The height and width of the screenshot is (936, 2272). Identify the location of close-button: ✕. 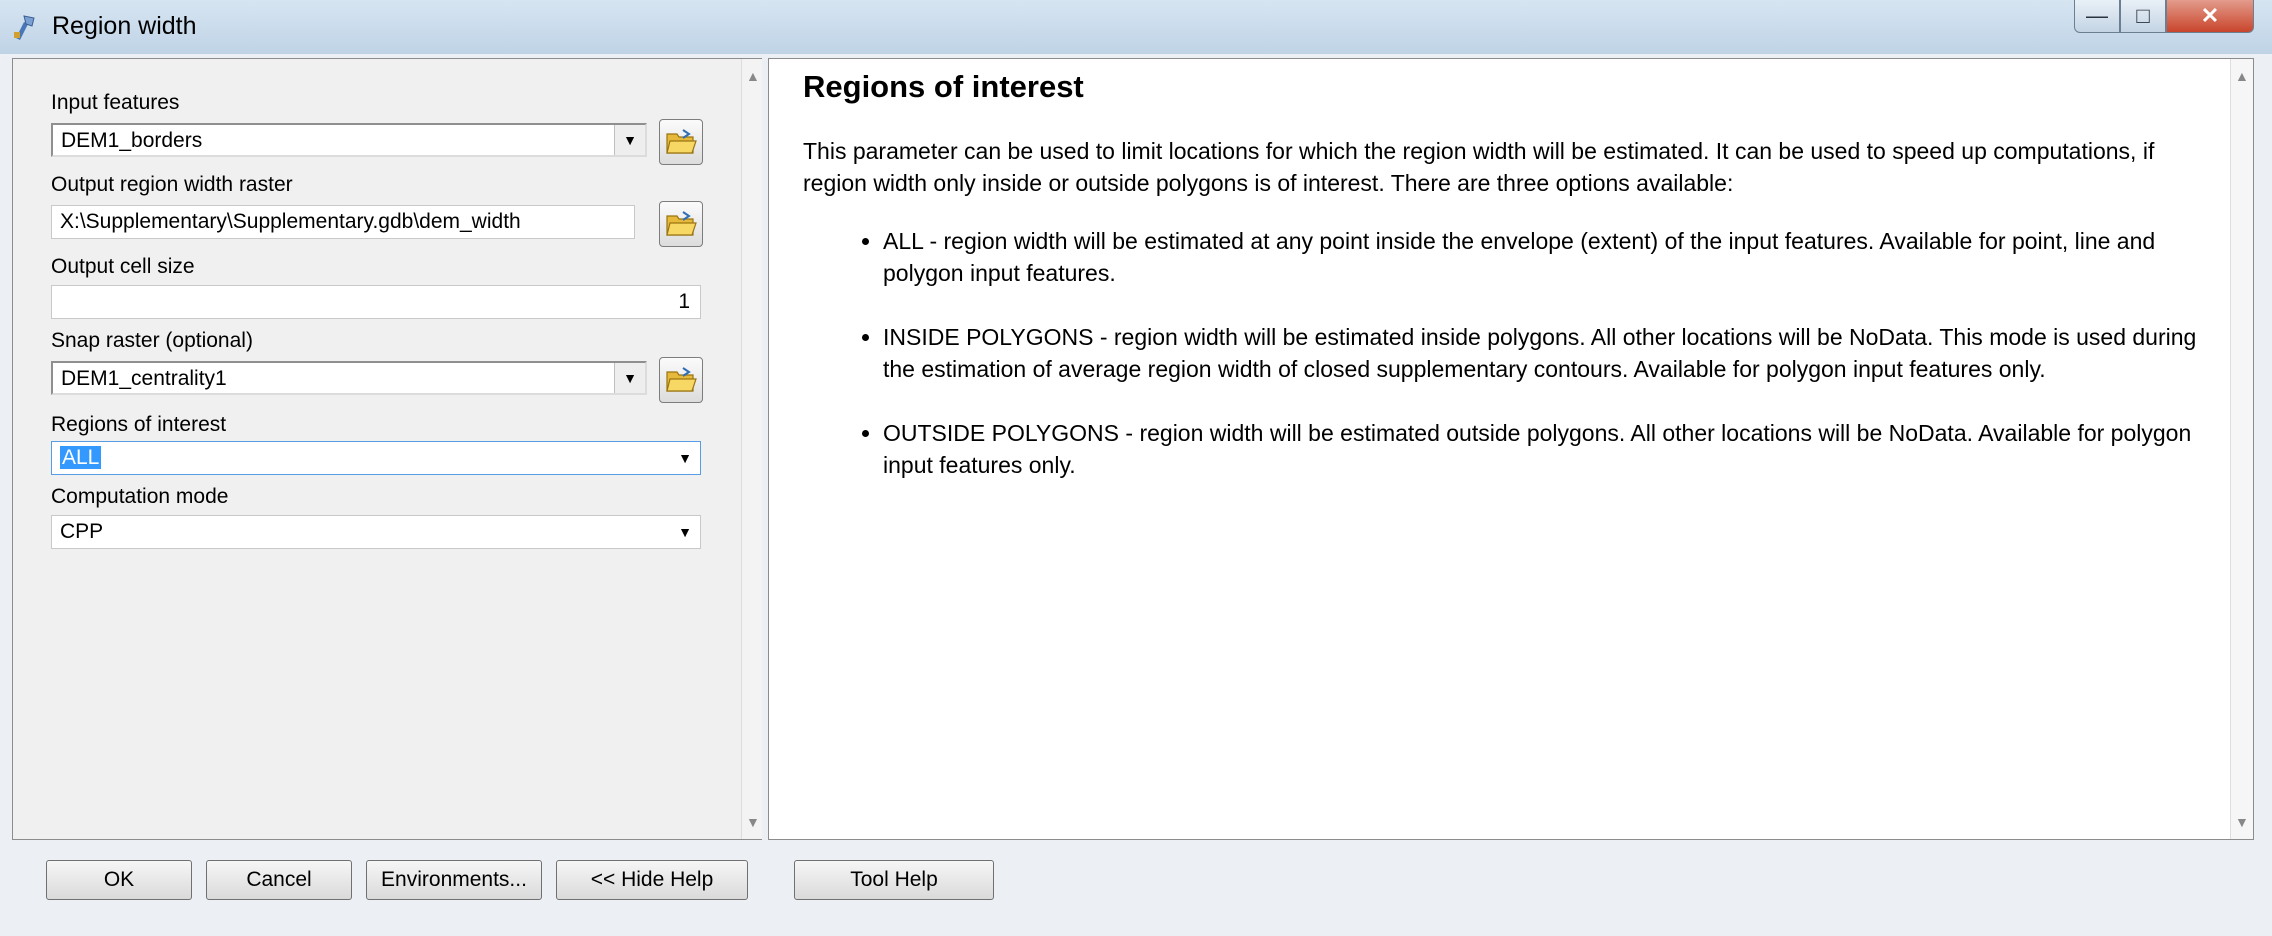
(2210, 16).